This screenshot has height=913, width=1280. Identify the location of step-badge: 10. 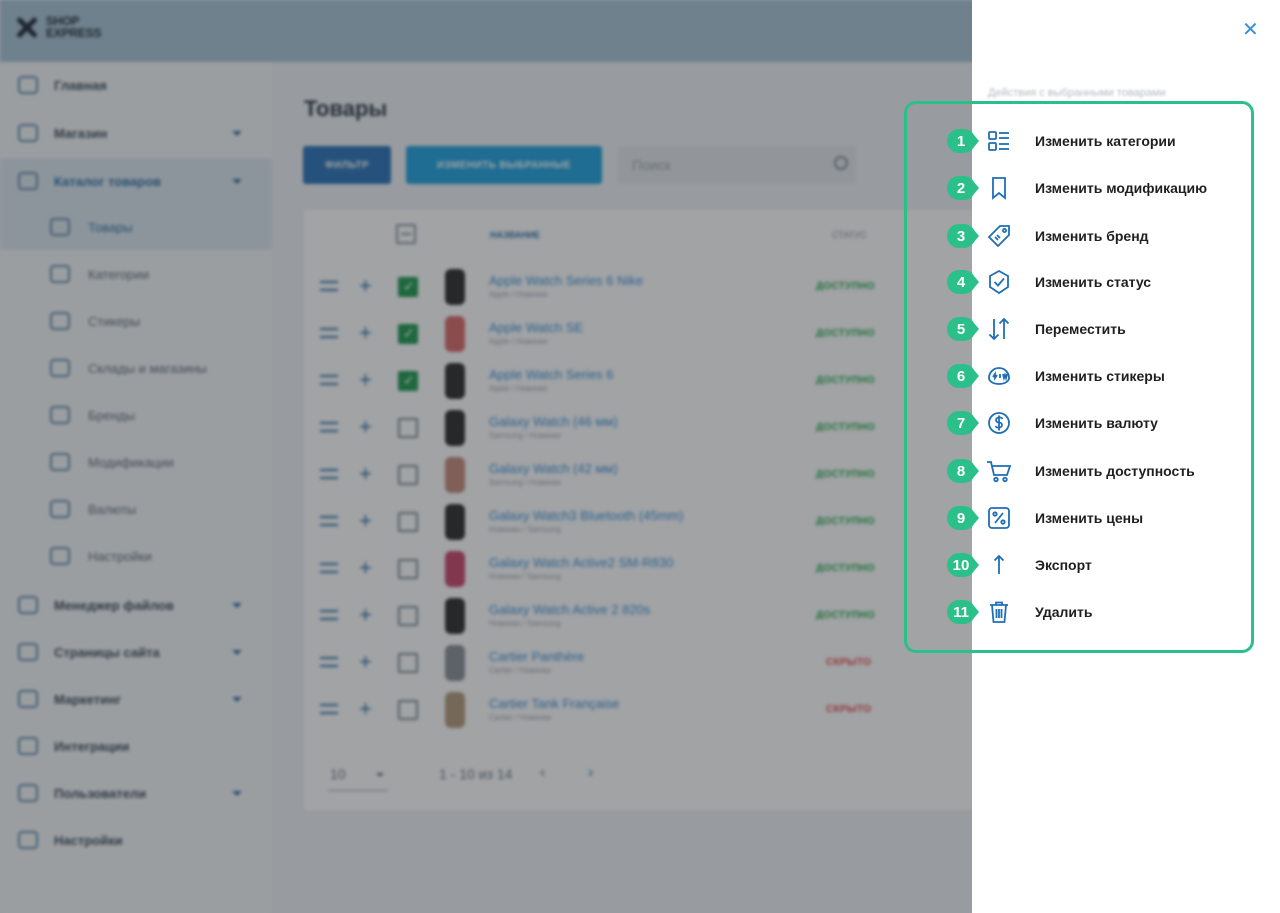
(963, 565).